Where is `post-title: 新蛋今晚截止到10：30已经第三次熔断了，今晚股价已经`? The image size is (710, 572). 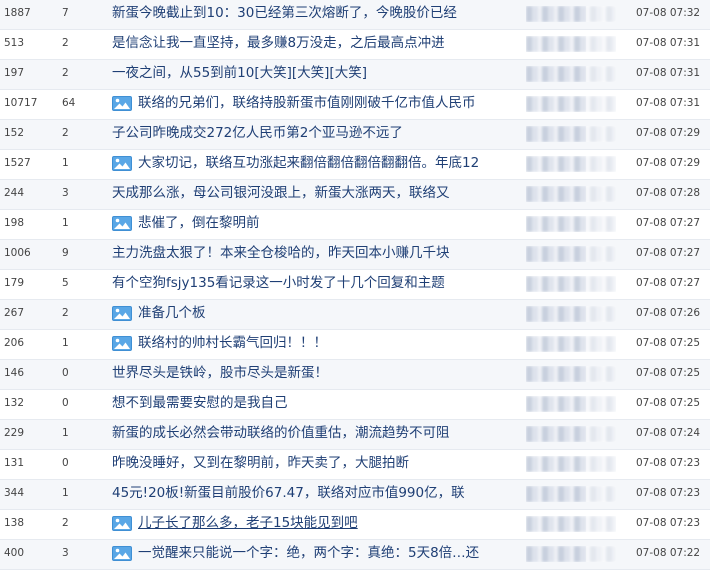 post-title: 新蛋今晚截止到10：30已经第三次熔断了，今晚股价已经 is located at coordinates (317, 13).